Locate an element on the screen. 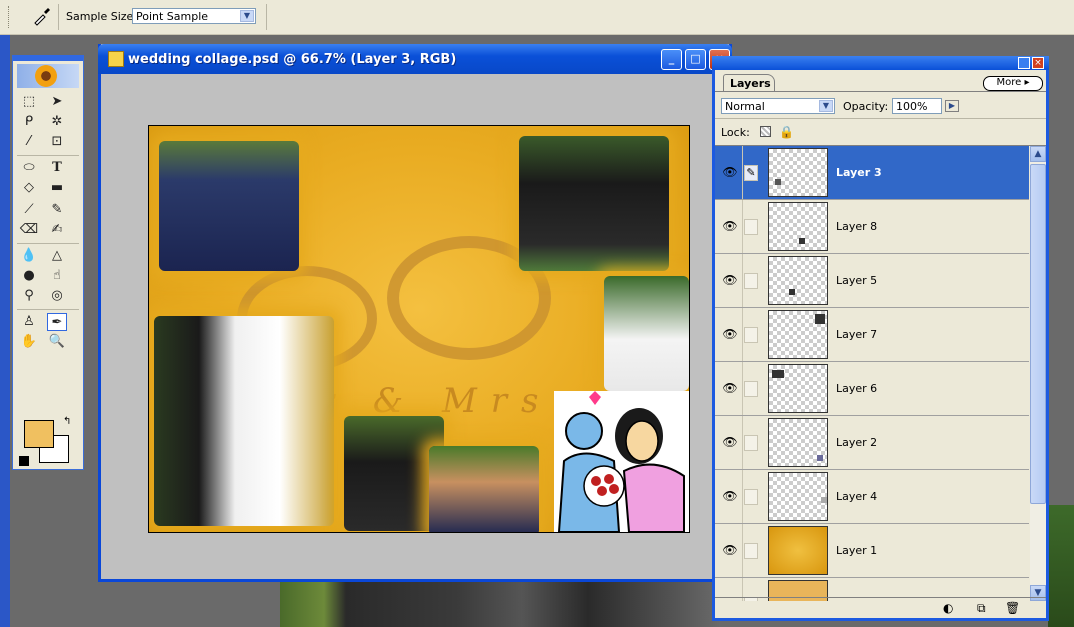 This screenshot has width=1074, height=627. opacity-field: 100% ▶ is located at coordinates (925, 106).